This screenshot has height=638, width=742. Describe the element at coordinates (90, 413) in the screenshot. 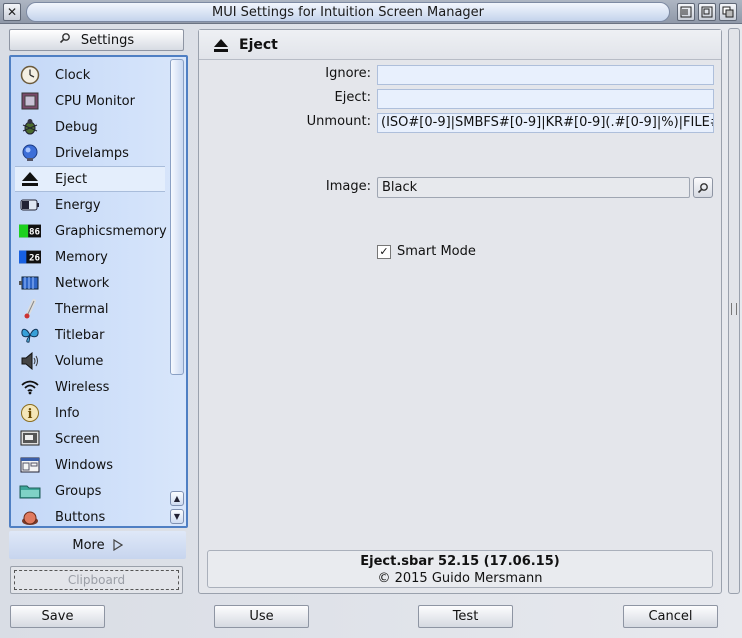

I see `sidebar-item-info: i Info` at that location.